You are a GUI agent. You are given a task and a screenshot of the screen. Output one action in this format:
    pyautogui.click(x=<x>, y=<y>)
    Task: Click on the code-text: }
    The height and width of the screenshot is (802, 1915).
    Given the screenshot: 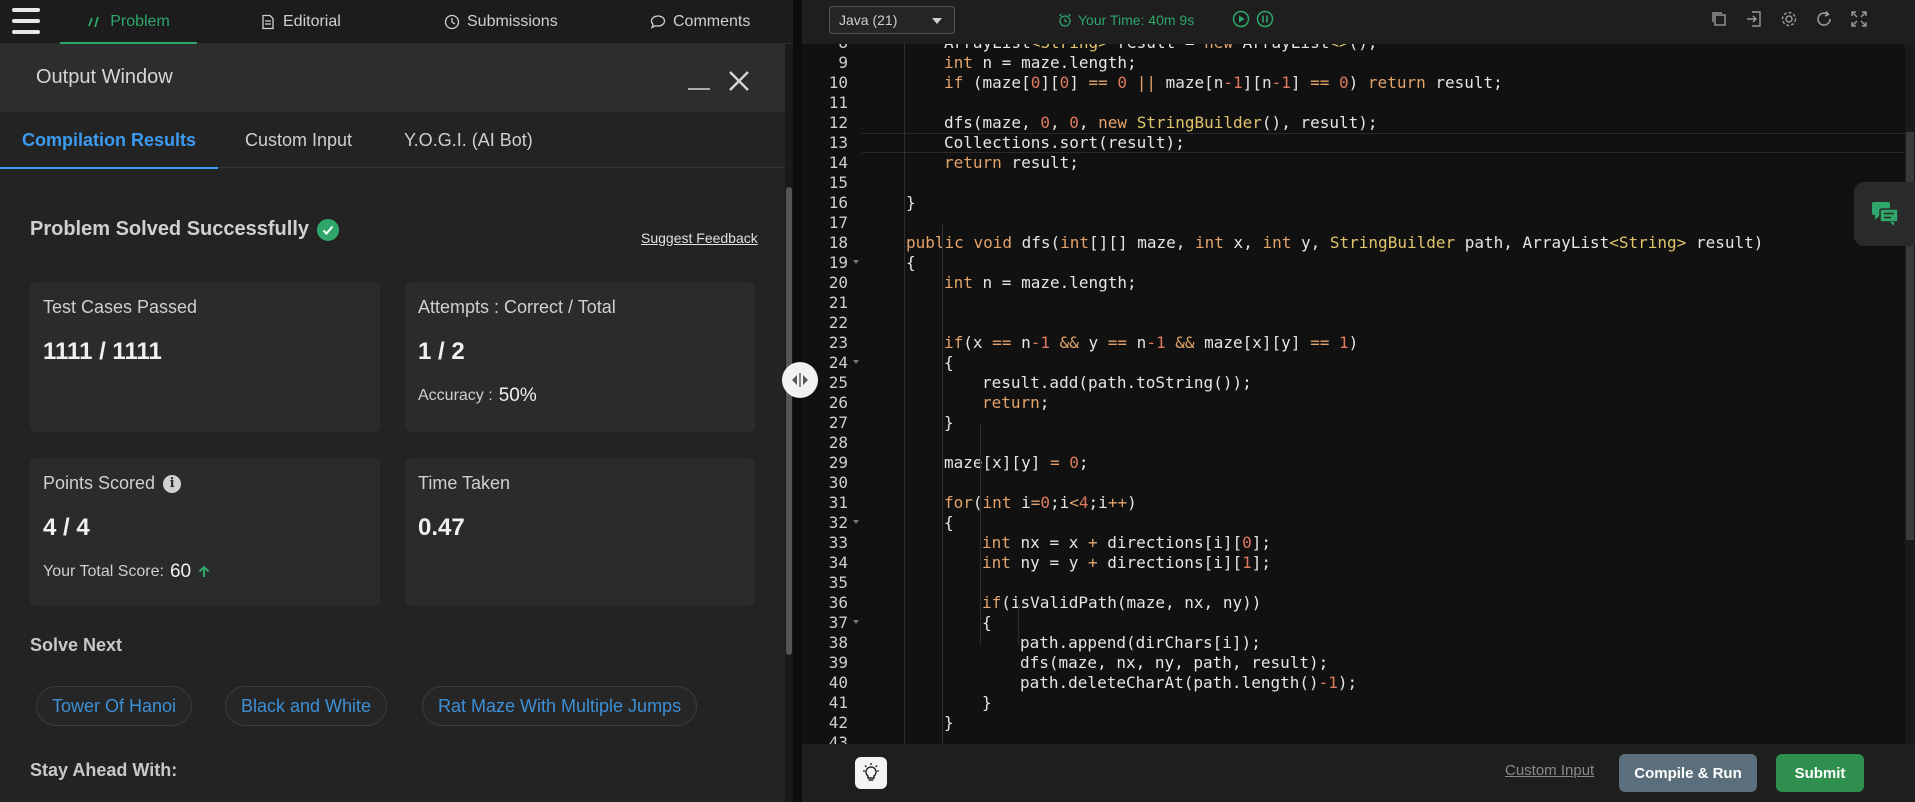 What is the action you would take?
    pyautogui.click(x=911, y=202)
    